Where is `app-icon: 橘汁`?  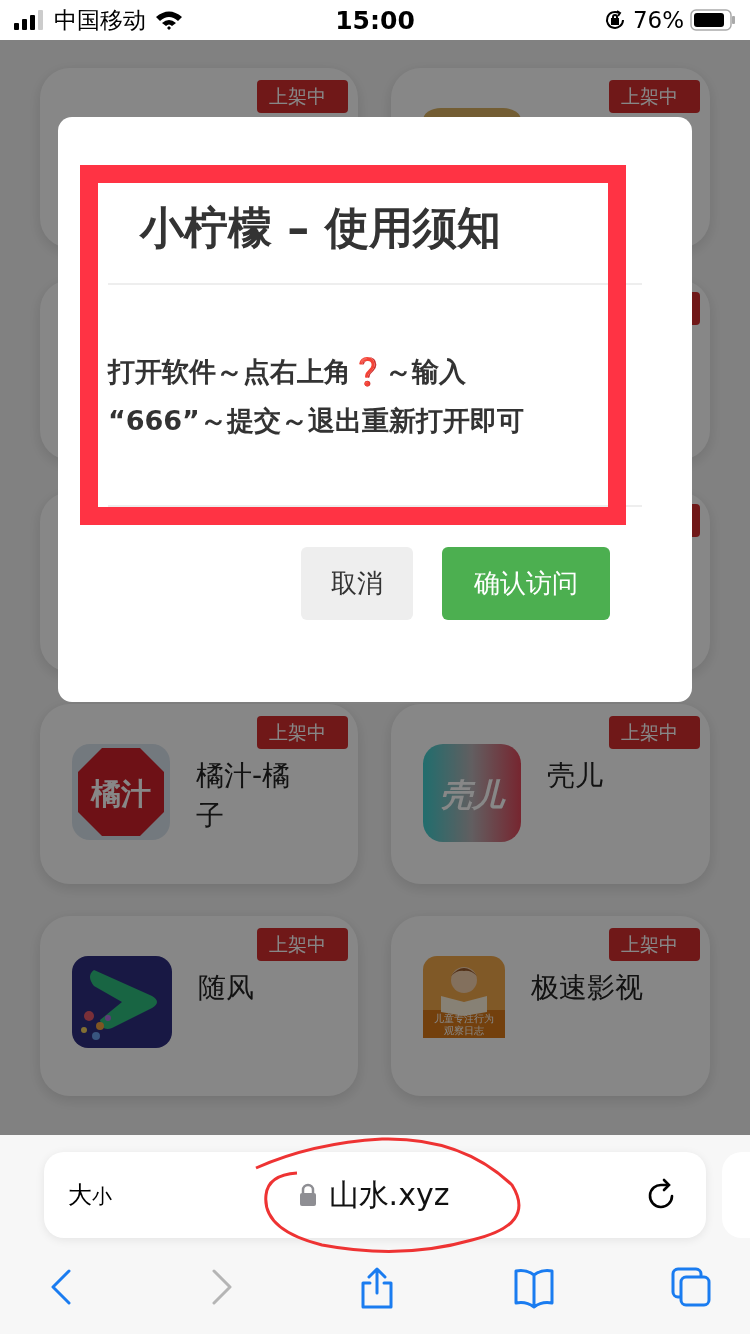 app-icon: 橘汁 is located at coordinates (121, 792).